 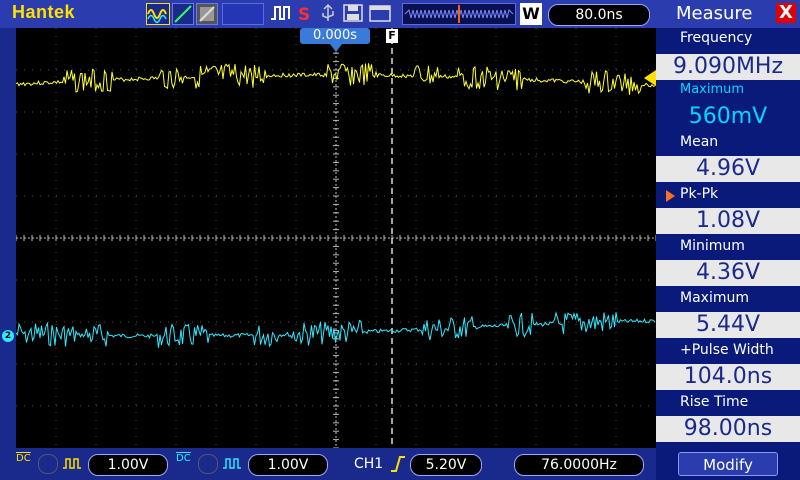 I want to click on measure-value-maximum: 560mV, so click(x=728, y=117).